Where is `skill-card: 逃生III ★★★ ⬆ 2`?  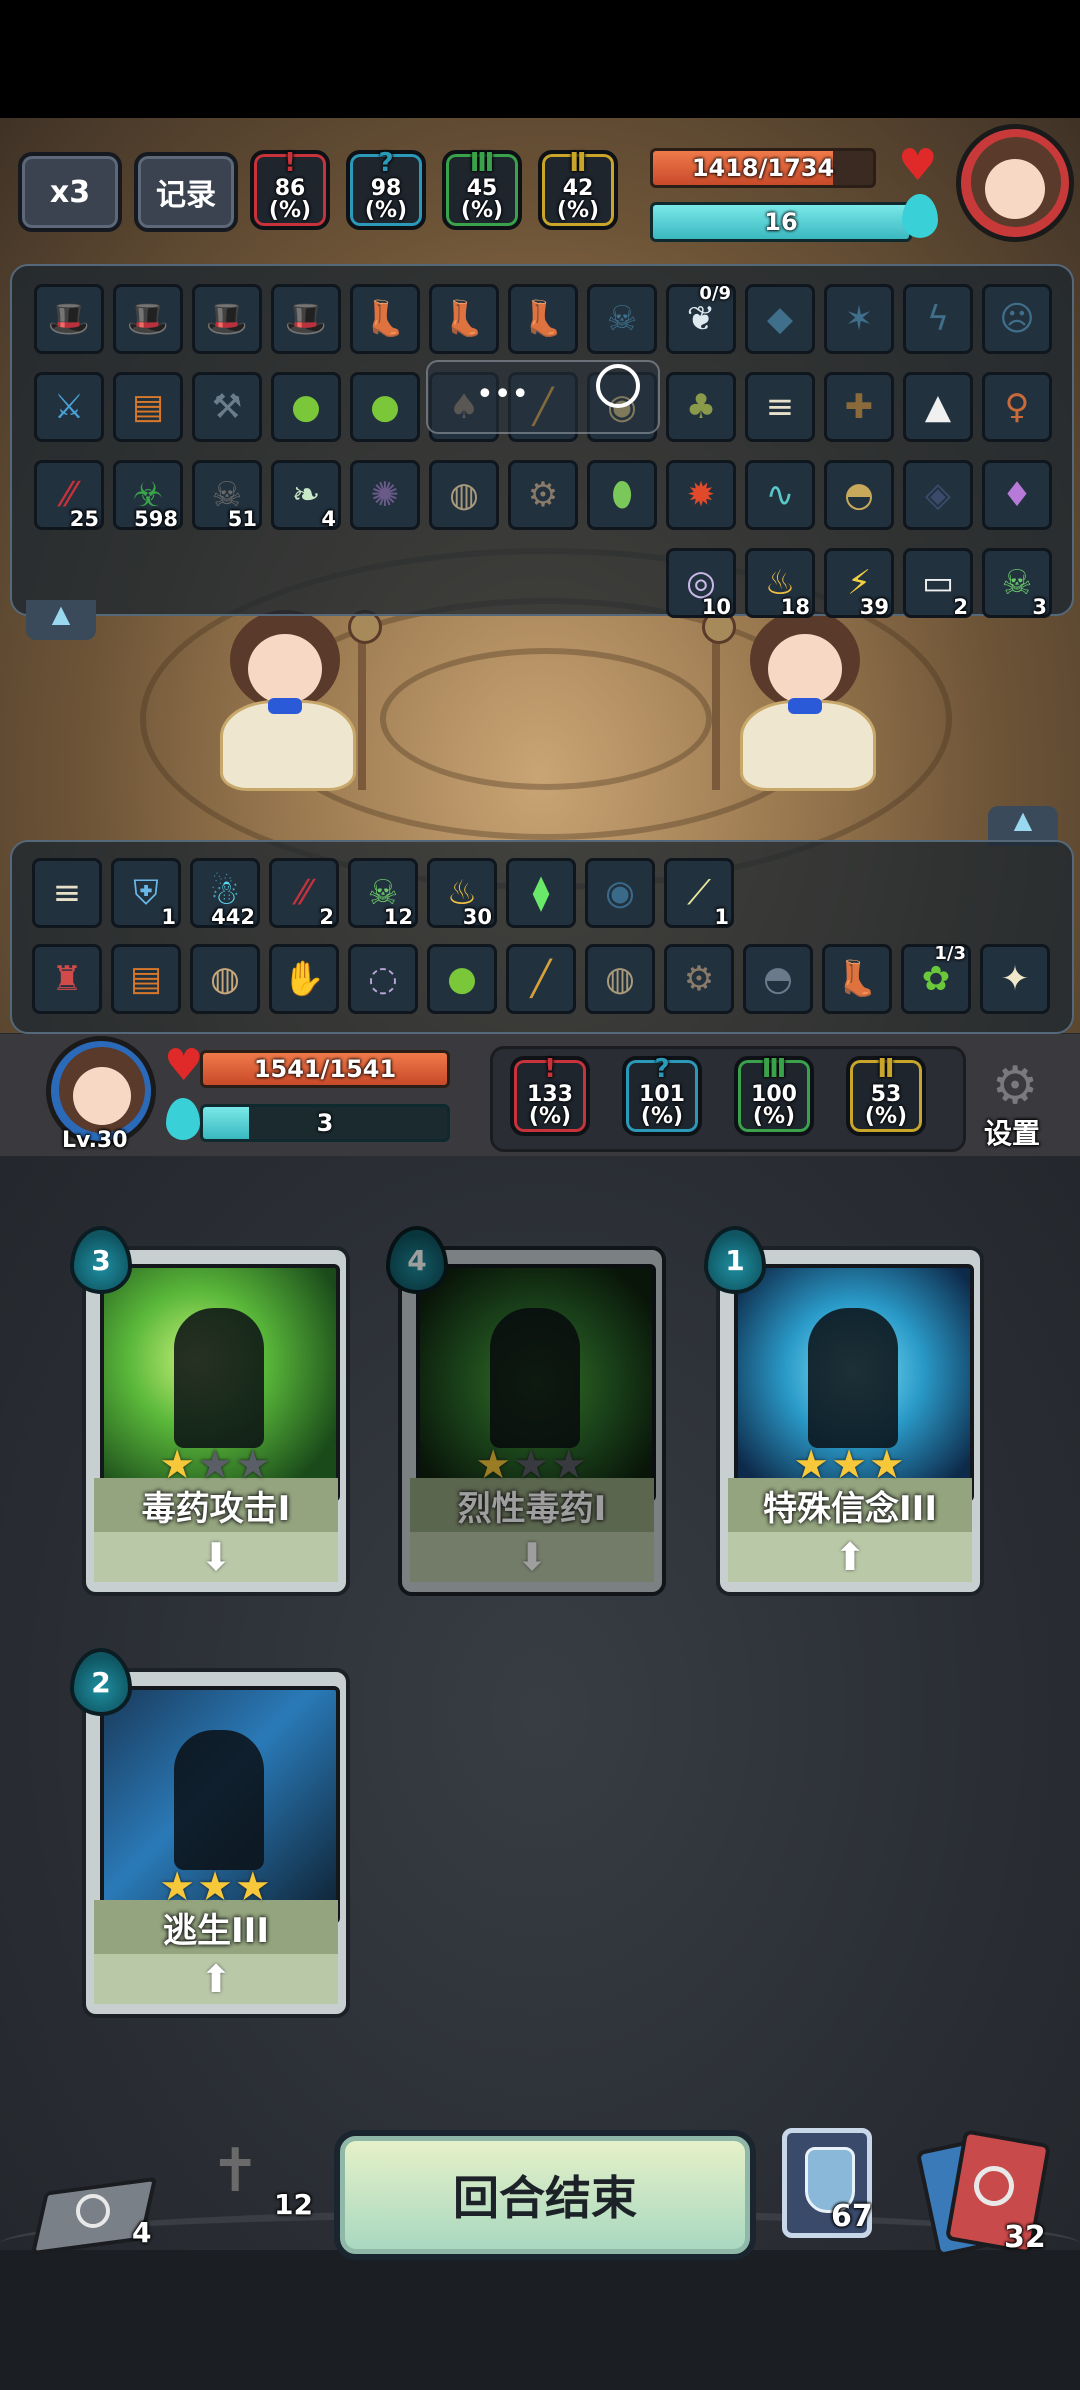 skill-card: 逃生III ★★★ ⬆ 2 is located at coordinates (210, 1833).